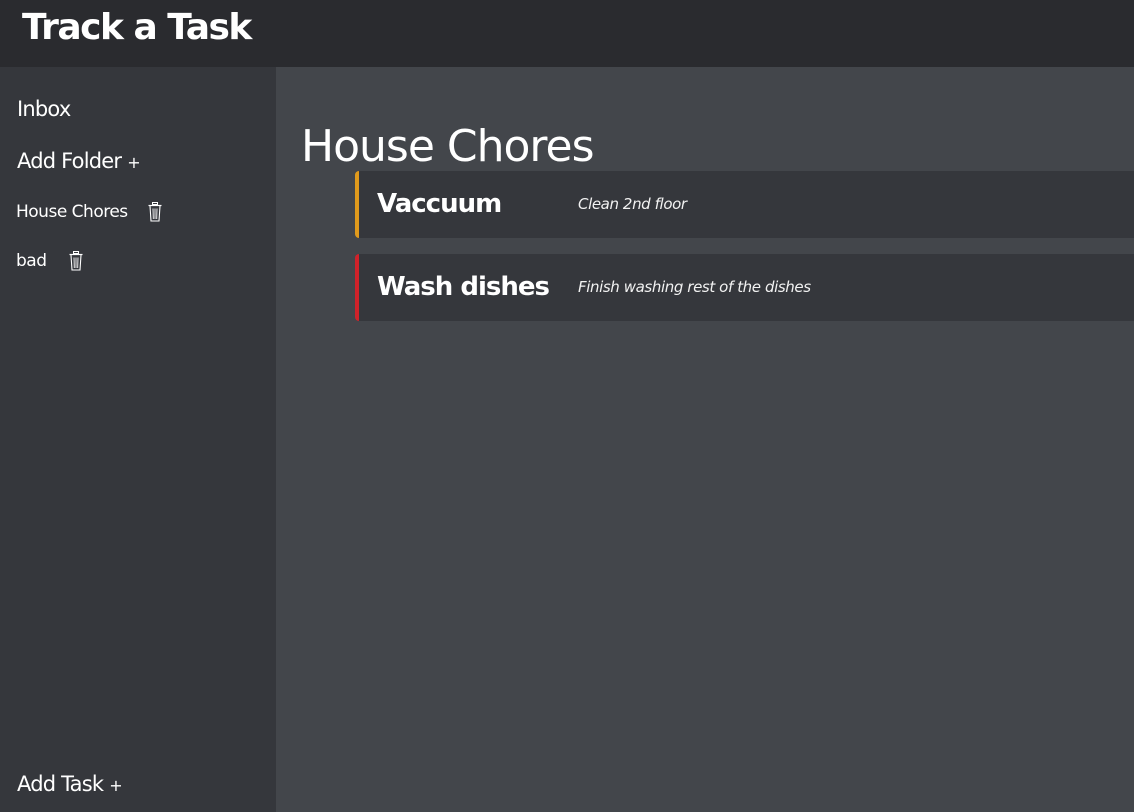 The image size is (1134, 812). Describe the element at coordinates (694, 287) in the screenshot. I see `task-description: Finish washing rest of the dishes` at that location.